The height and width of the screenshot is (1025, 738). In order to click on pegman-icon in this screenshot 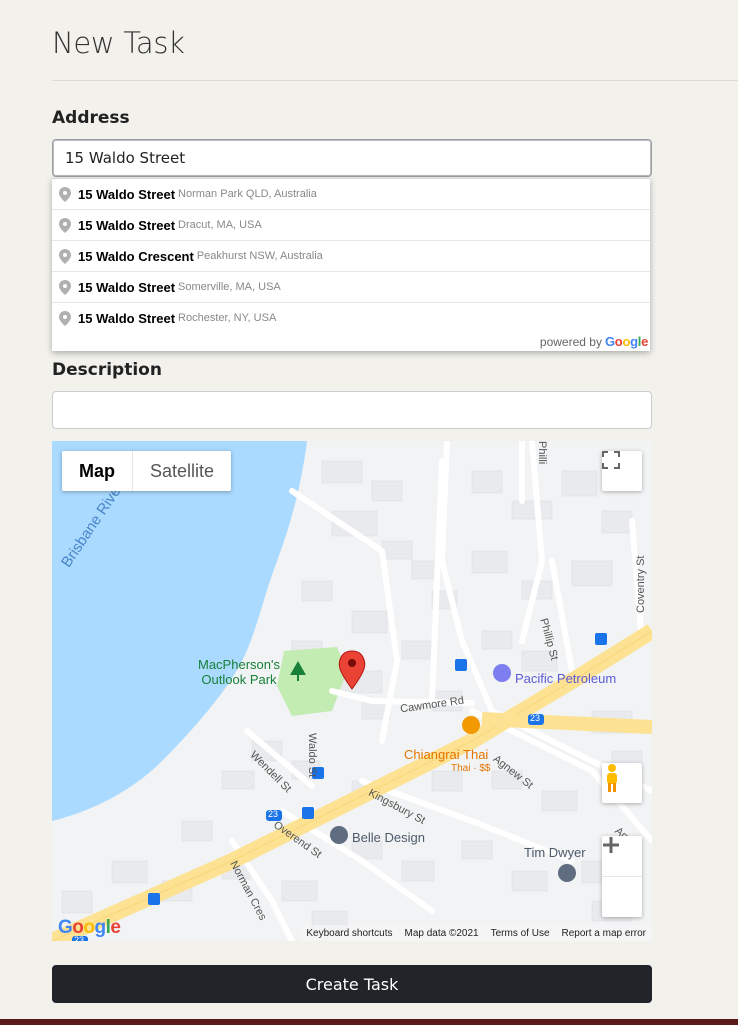, I will do `click(612, 778)`.